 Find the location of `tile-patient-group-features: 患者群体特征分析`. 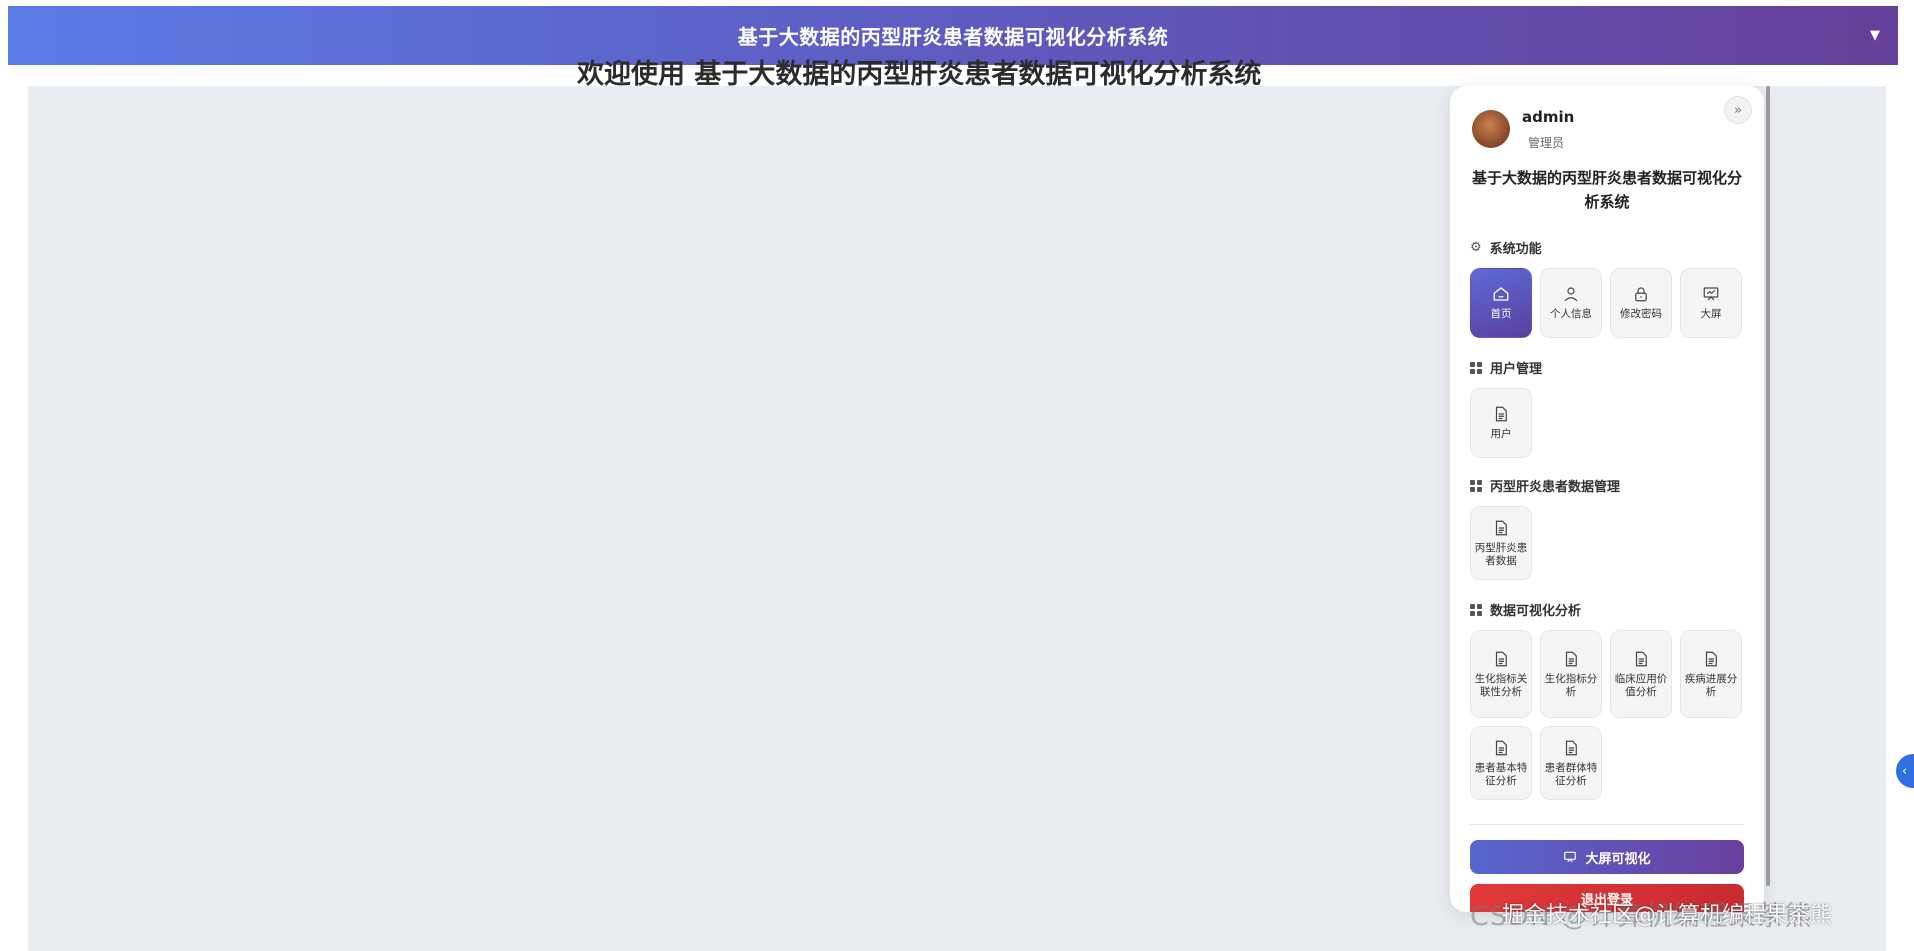

tile-patient-group-features: 患者群体特征分析 is located at coordinates (1571, 763).